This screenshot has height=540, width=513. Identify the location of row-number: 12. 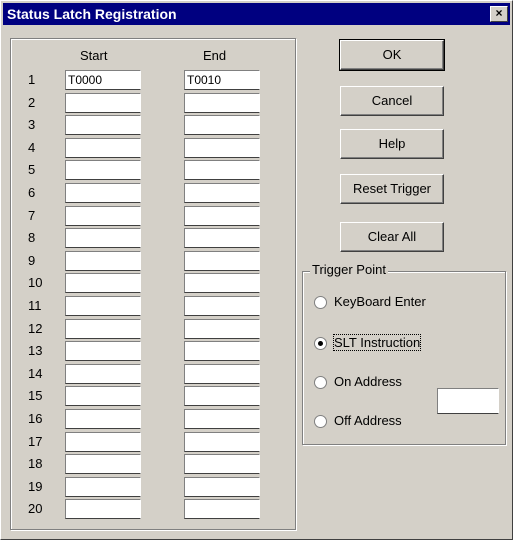
(35, 328).